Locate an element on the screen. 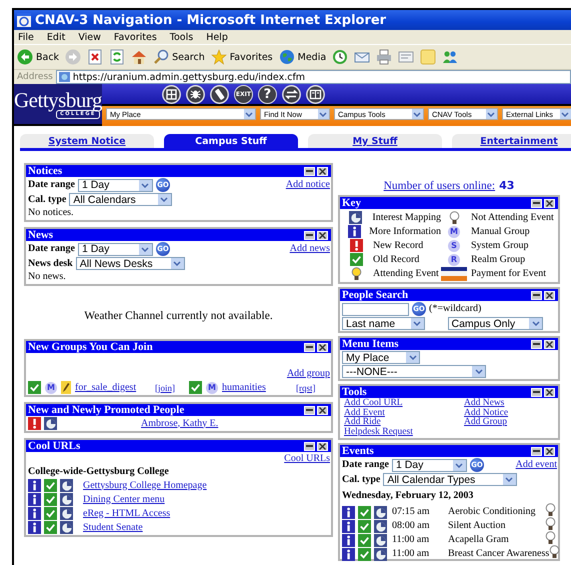  url-link: Dining Center menu is located at coordinates (124, 500).